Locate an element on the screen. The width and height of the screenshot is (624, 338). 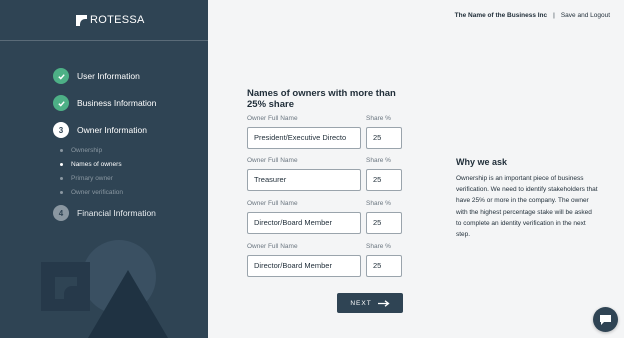
substep-names-of-owners: Names of owners is located at coordinates (91, 164).